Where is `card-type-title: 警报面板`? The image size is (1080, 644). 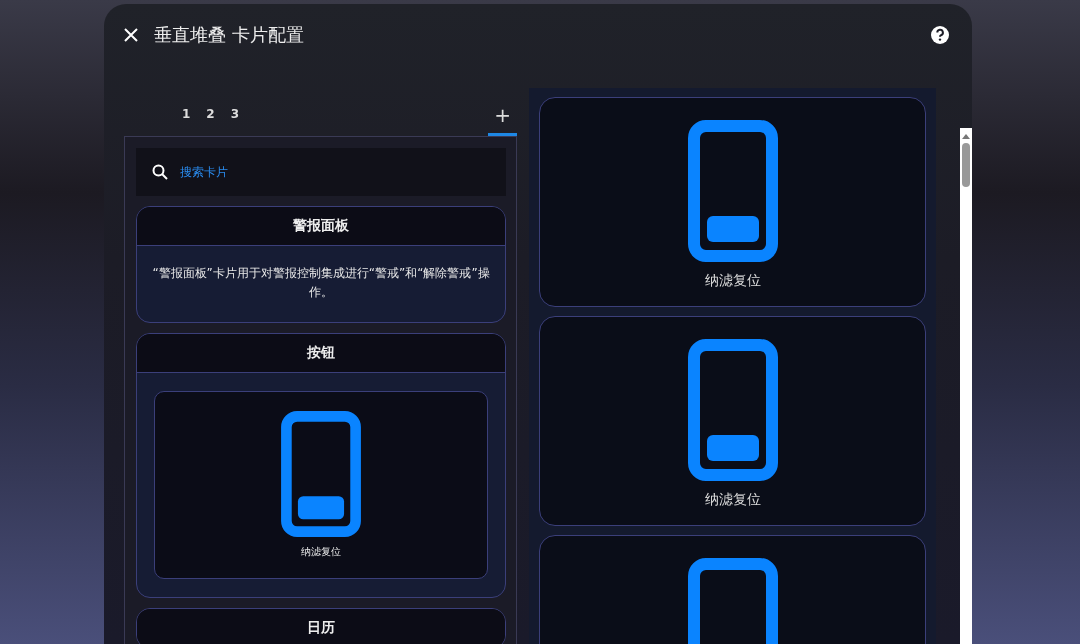
card-type-title: 警报面板 is located at coordinates (321, 226).